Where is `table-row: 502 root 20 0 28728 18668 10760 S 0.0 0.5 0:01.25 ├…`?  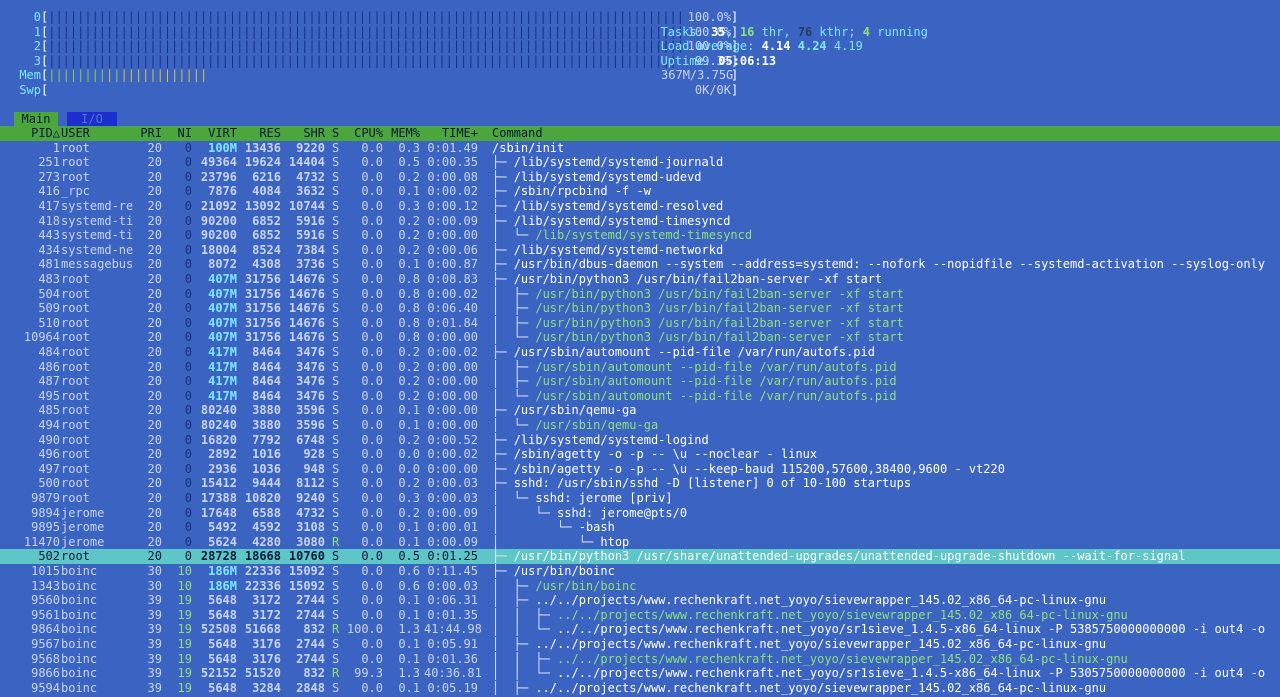
table-row: 502 root 20 0 28728 18668 10760 S 0.0 0.5 0:01.25 ├… is located at coordinates (640, 556).